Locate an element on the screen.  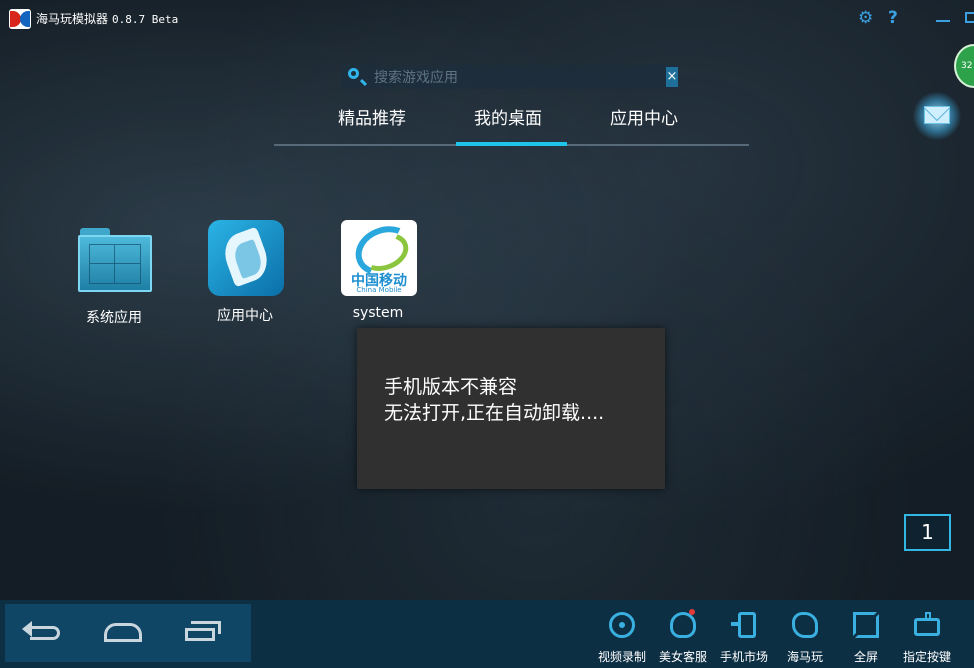
phone-market-icon is located at coordinates (743, 625).